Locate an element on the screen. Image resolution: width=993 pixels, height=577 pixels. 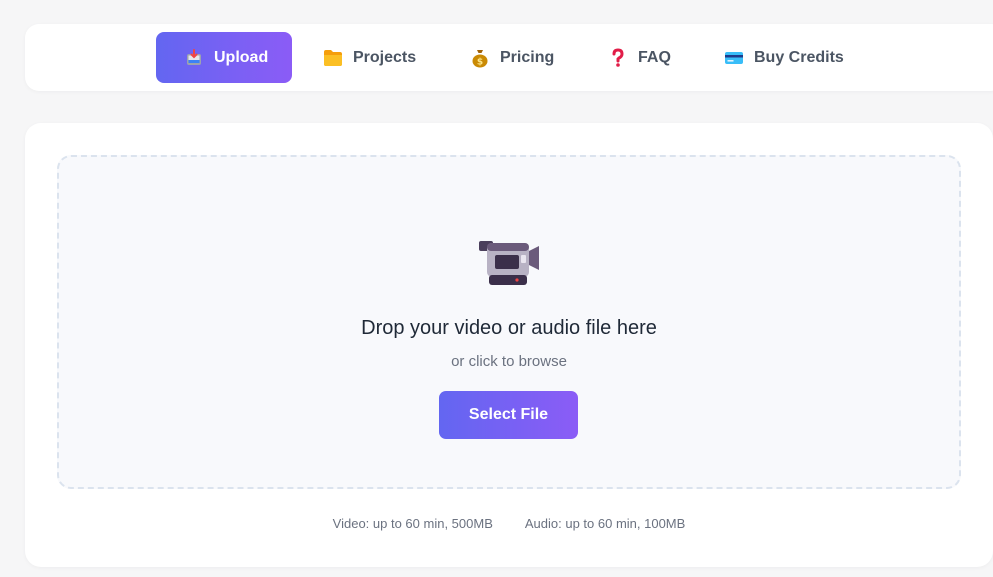
nav-buy-credits-label: Buy Credits is located at coordinates (799, 57).